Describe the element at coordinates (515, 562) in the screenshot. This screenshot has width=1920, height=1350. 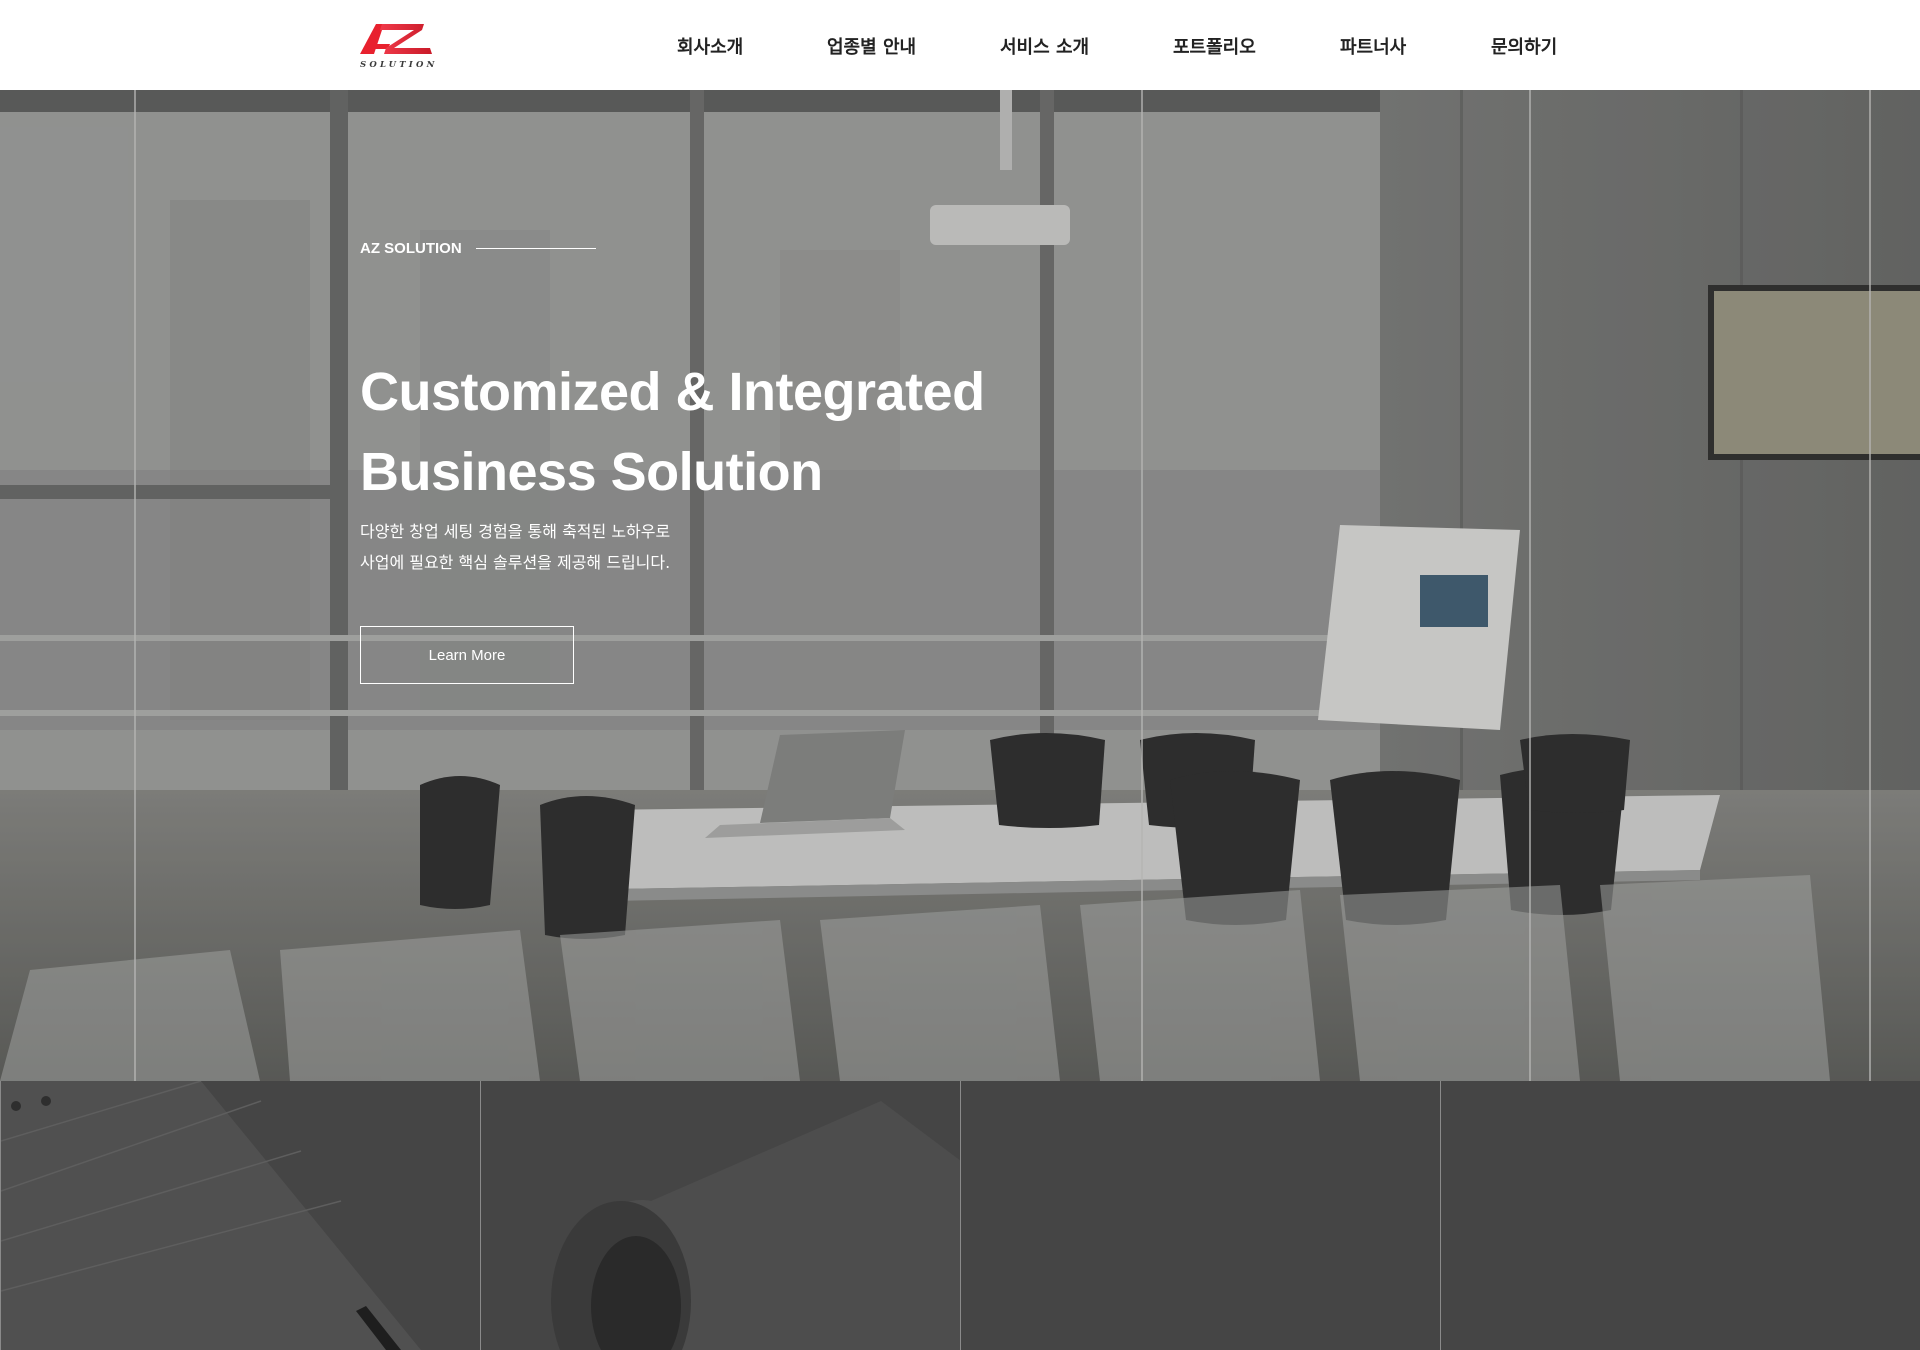
I see `hero-desc-line-2: 사업에 필요한 핵심 솔루션을 제공해 드립니다.` at that location.